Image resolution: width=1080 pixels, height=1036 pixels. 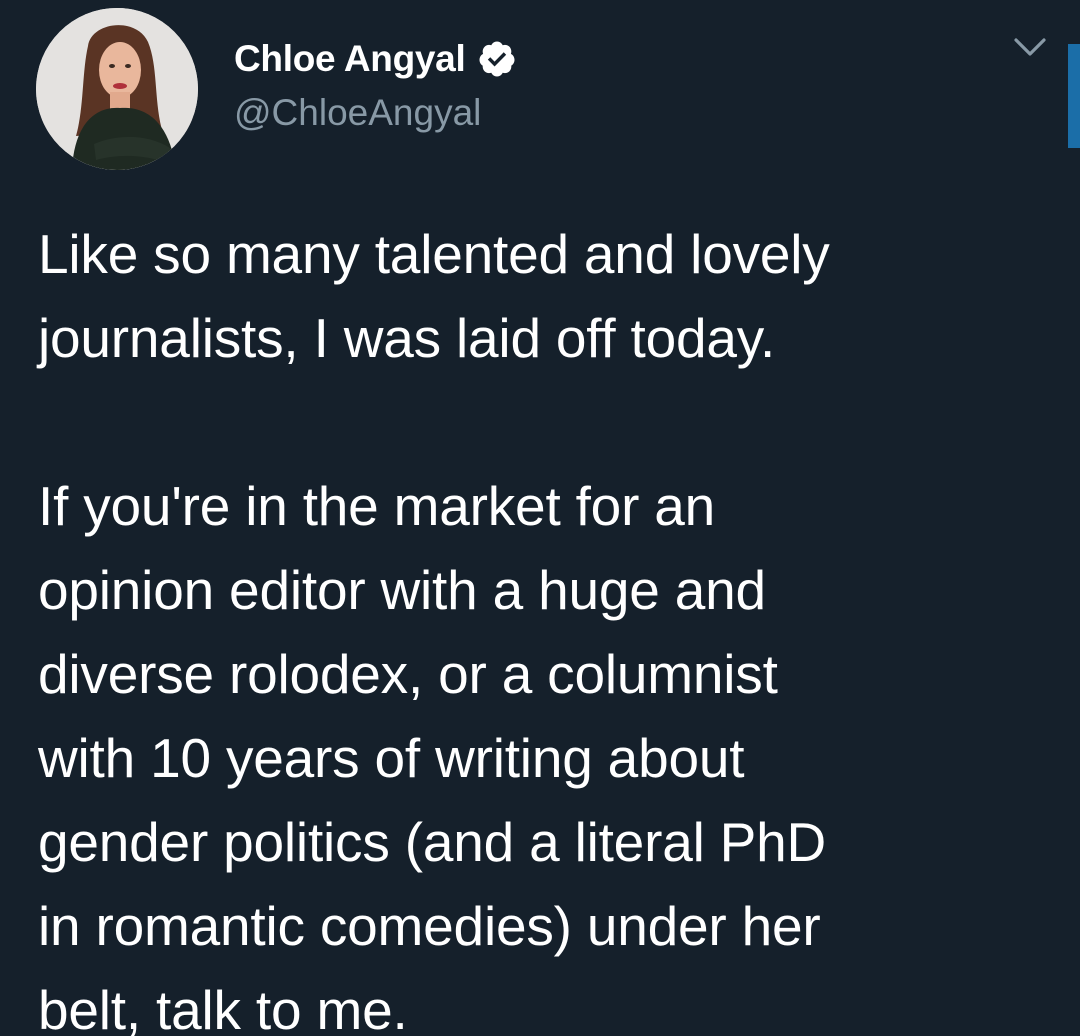 I want to click on avatar, so click(x=117, y=89).